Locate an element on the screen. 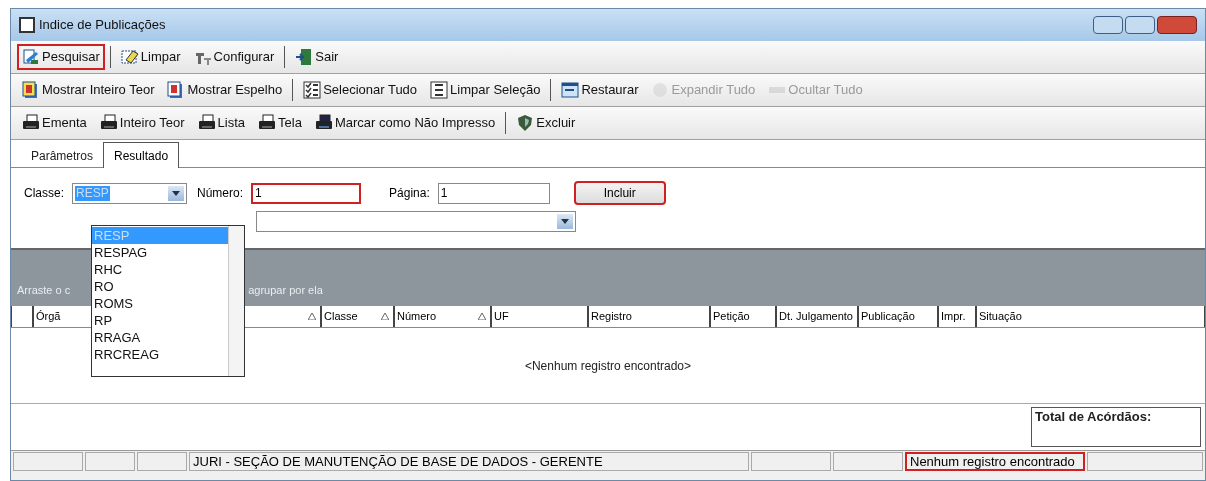  status-text: Nenhum registro encontrado is located at coordinates (995, 461).